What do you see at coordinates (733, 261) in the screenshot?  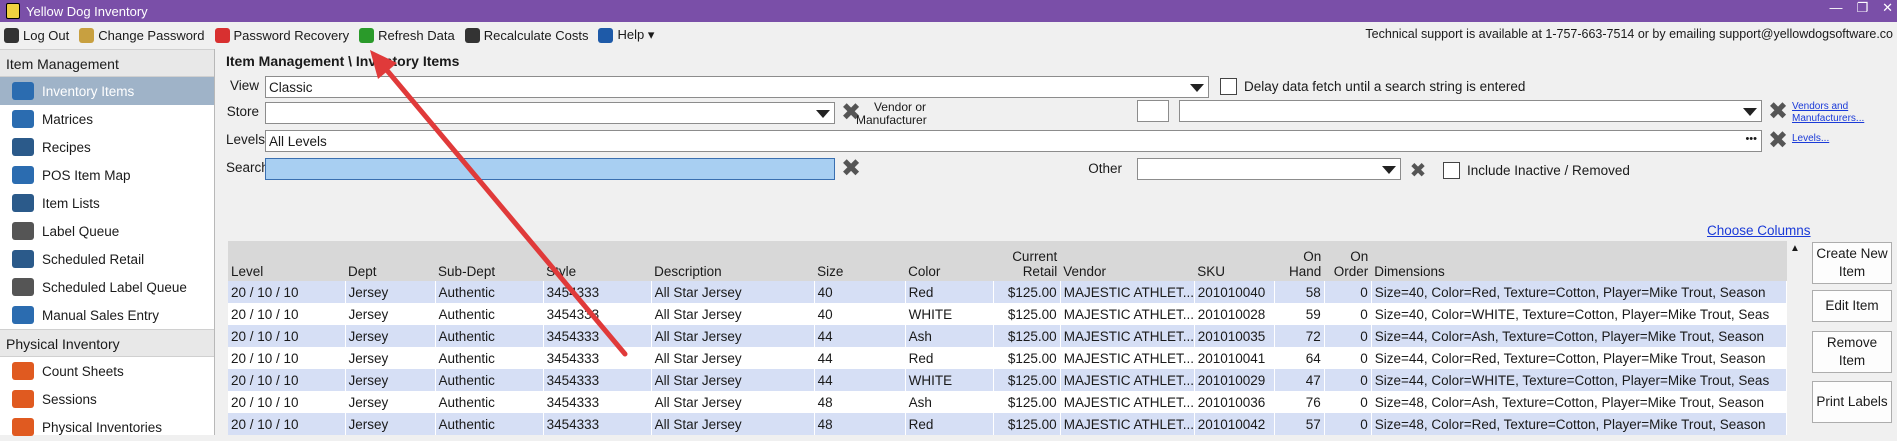 I see `column-header: Description` at bounding box center [733, 261].